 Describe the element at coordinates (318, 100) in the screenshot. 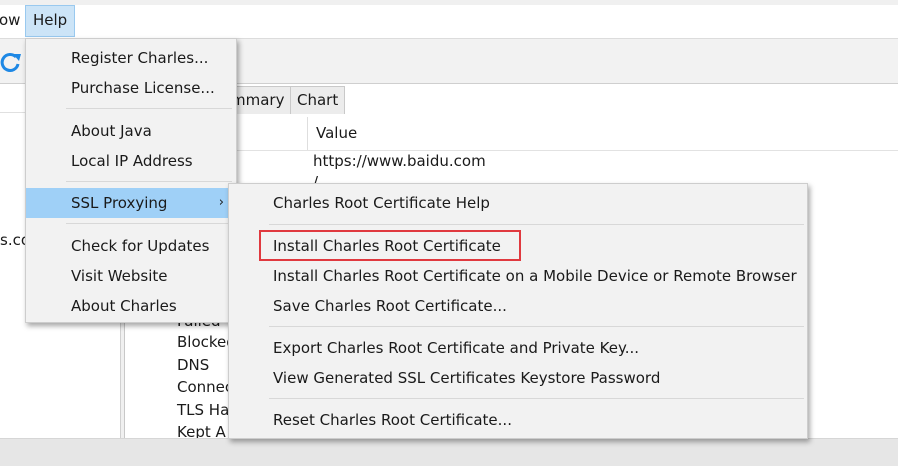

I see `tab-chart: Chart` at that location.